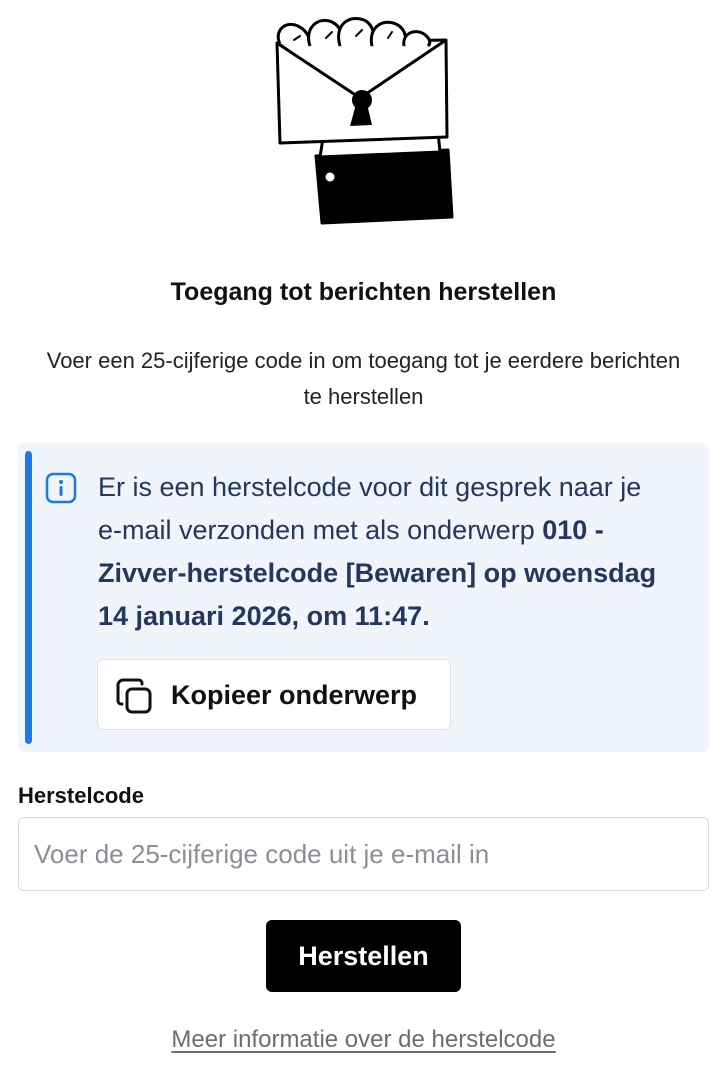  I want to click on copy-icon, so click(134, 696).